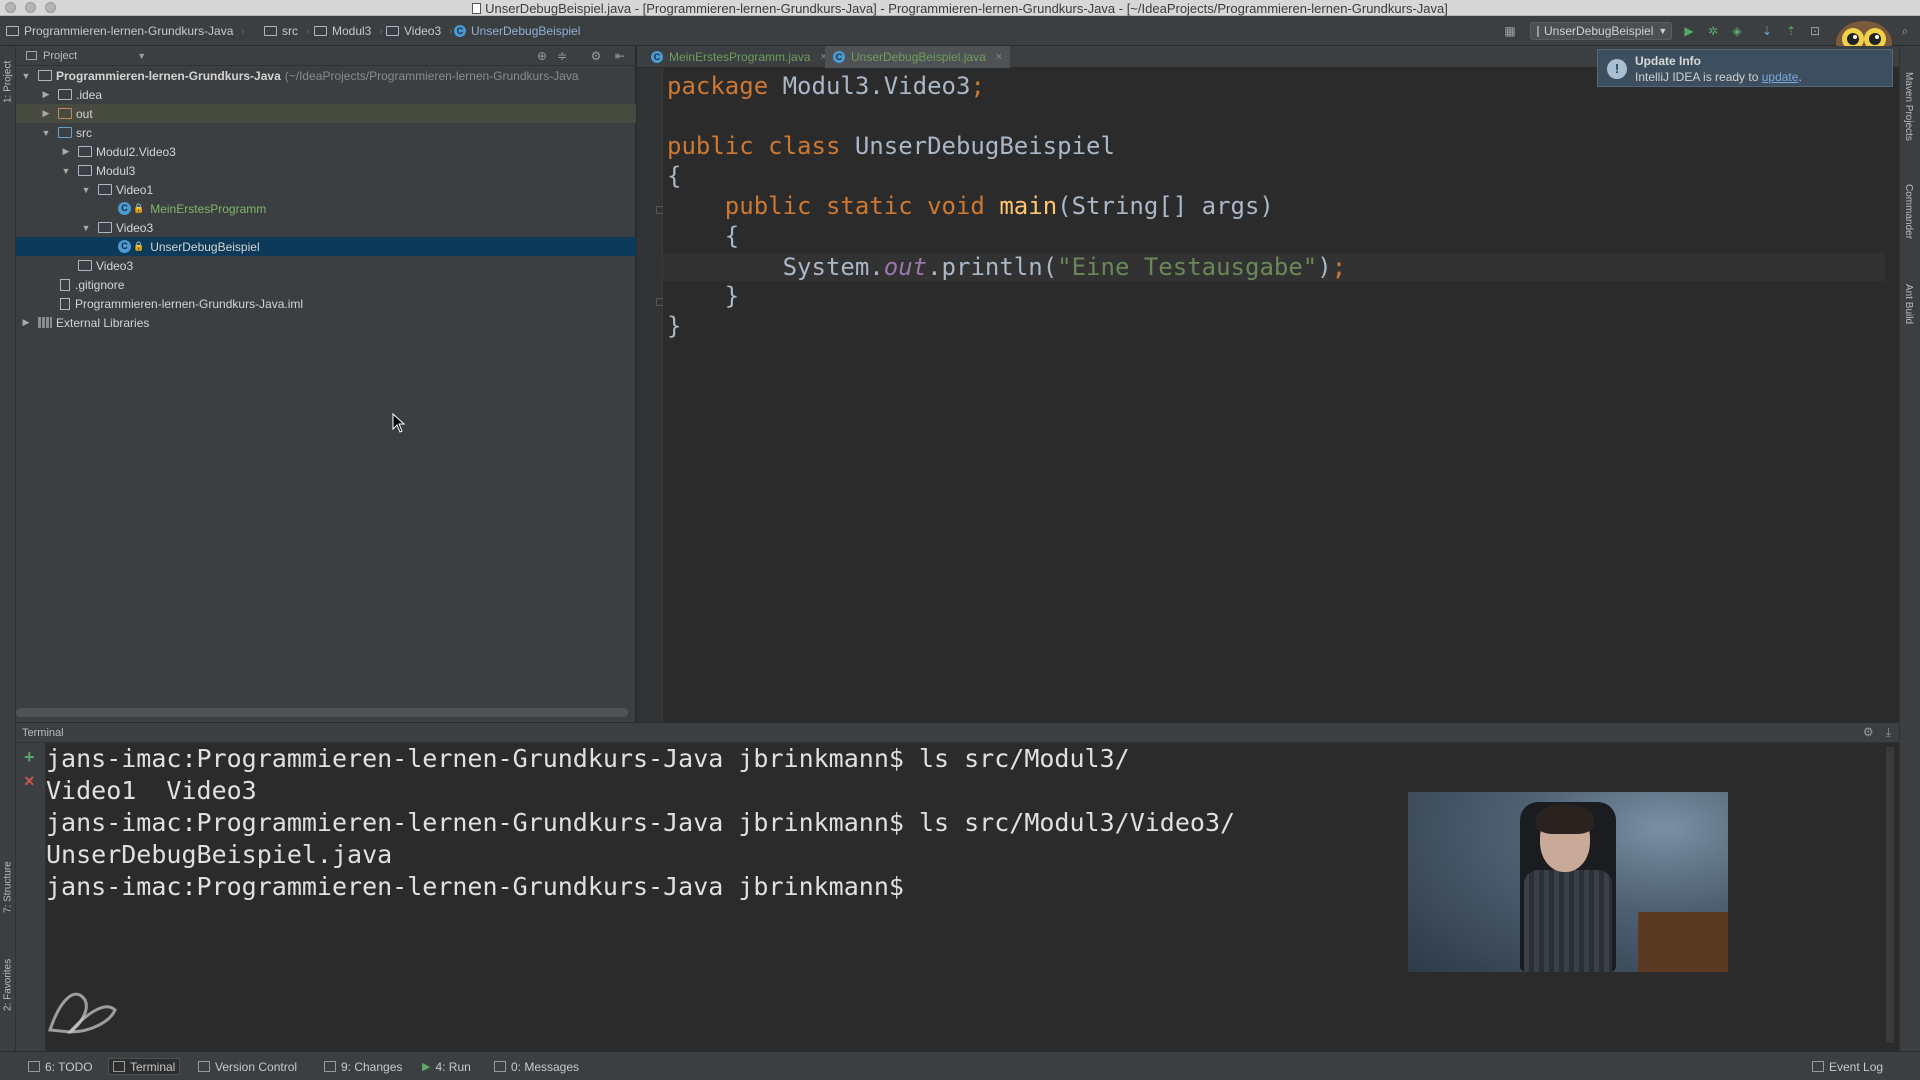 The height and width of the screenshot is (1080, 1920). What do you see at coordinates (970, 206) in the screenshot?
I see `code-line-4: public static void main(String[] args)` at bounding box center [970, 206].